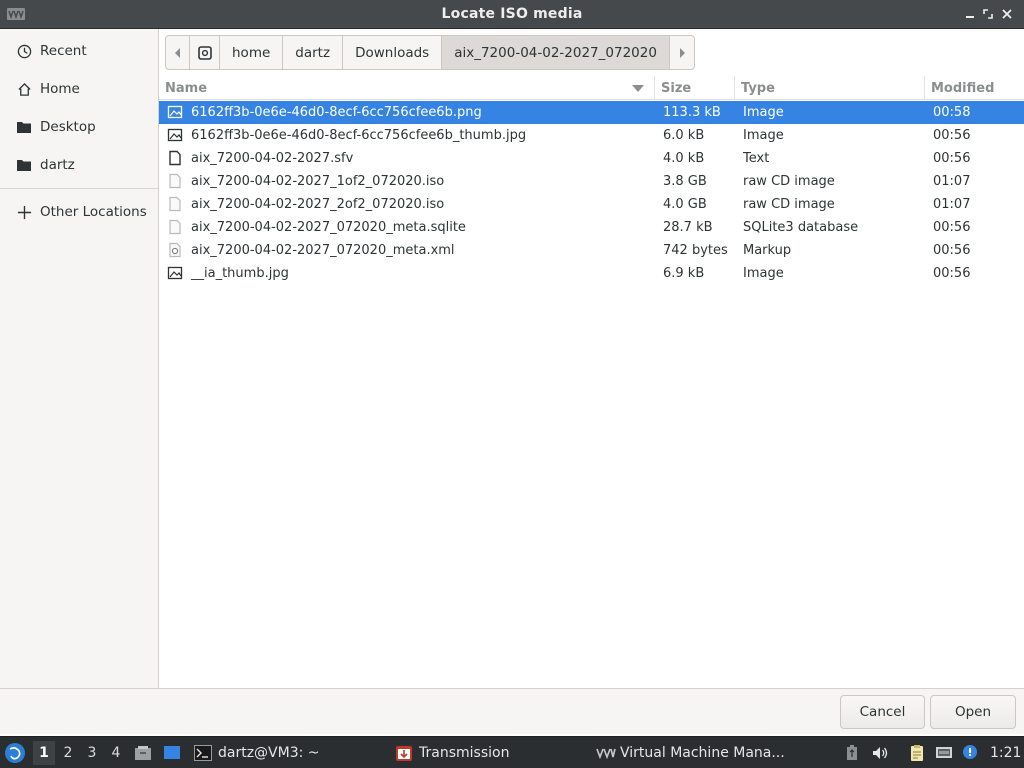 Image resolution: width=1024 pixels, height=768 pixels. What do you see at coordinates (688, 227) in the screenshot?
I see `file-size: 28.7 kB` at bounding box center [688, 227].